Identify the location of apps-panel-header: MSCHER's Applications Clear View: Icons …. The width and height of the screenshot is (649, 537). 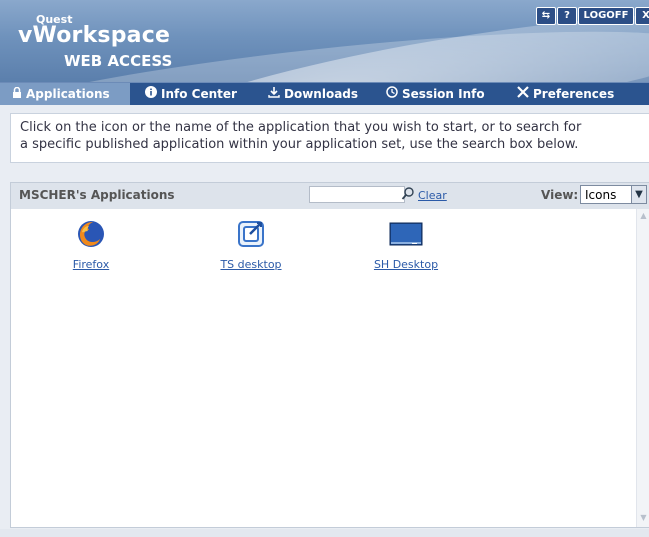
(329, 196).